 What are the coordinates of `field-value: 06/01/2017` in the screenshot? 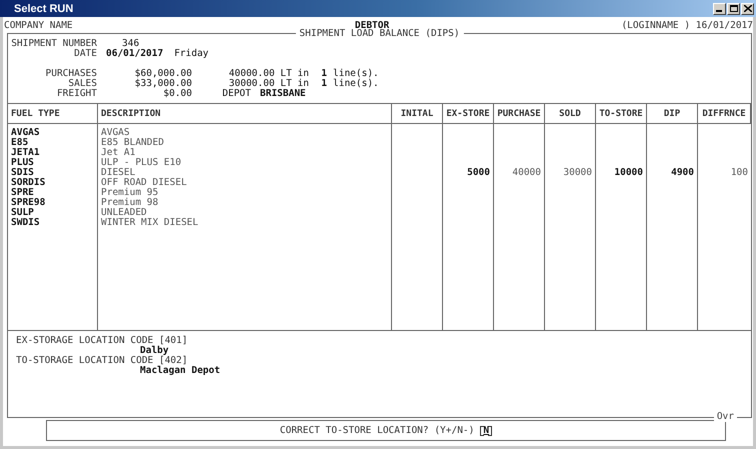 It's located at (135, 53).